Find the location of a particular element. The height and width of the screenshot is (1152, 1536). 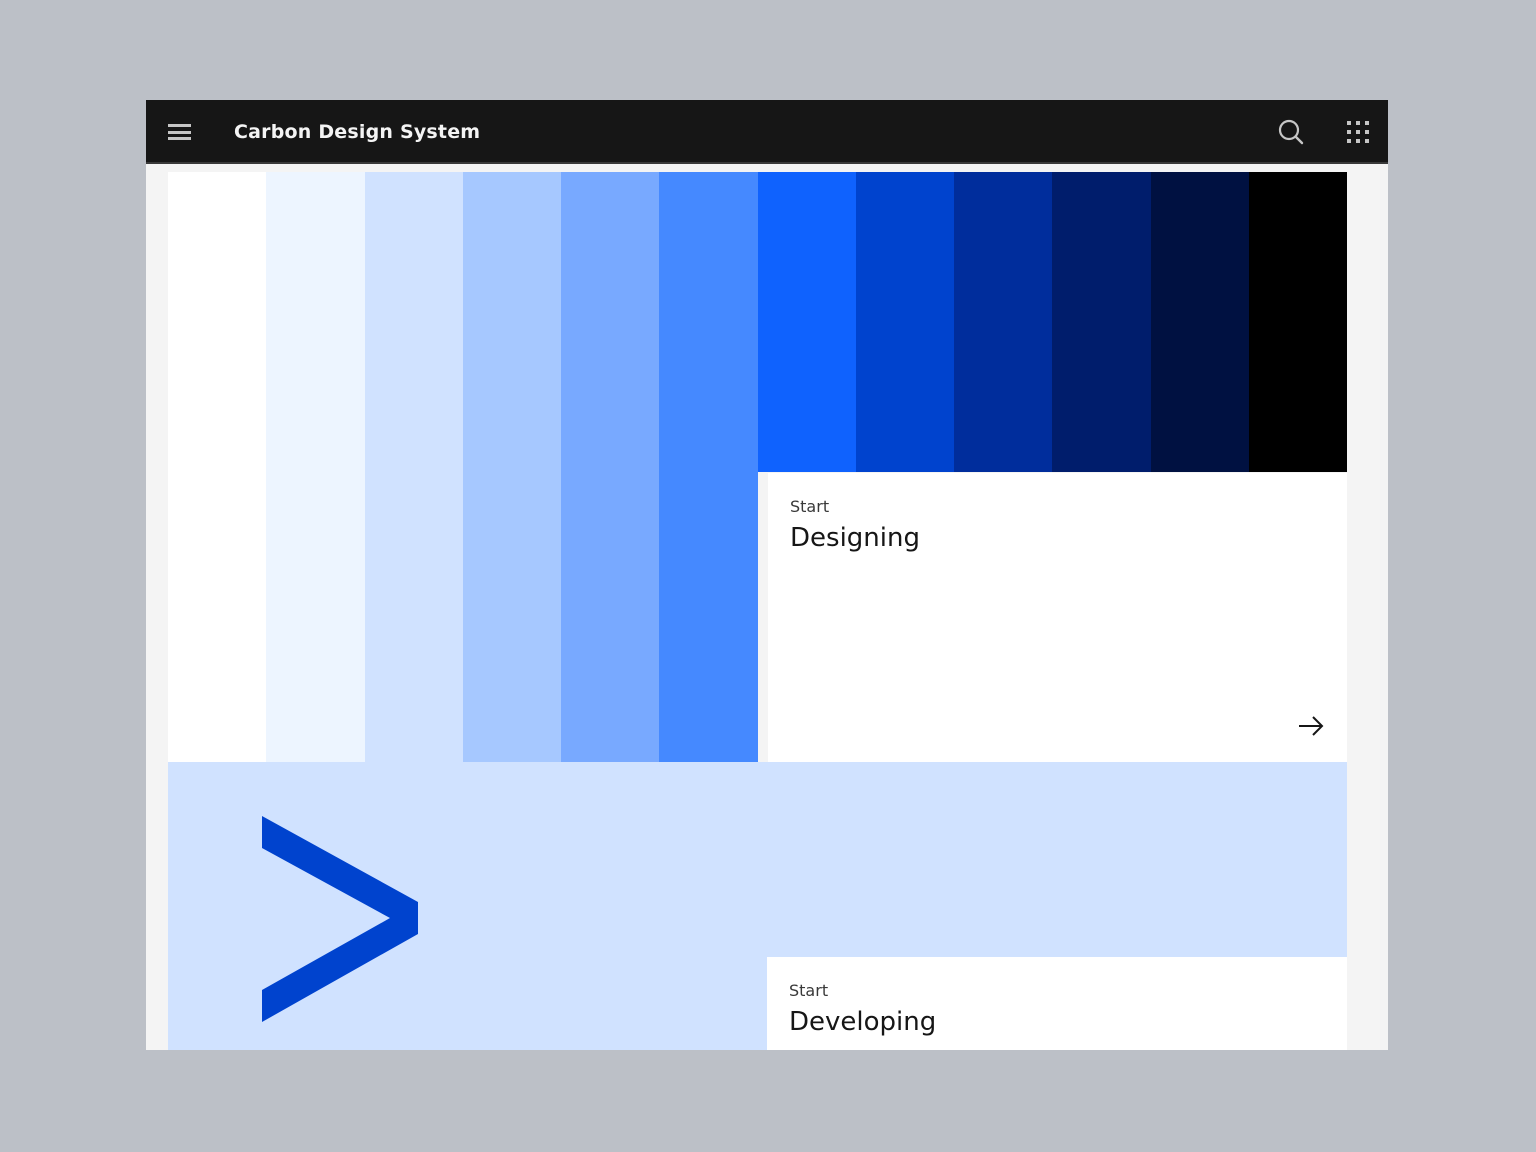

app-switcher-button is located at coordinates (1358, 132).